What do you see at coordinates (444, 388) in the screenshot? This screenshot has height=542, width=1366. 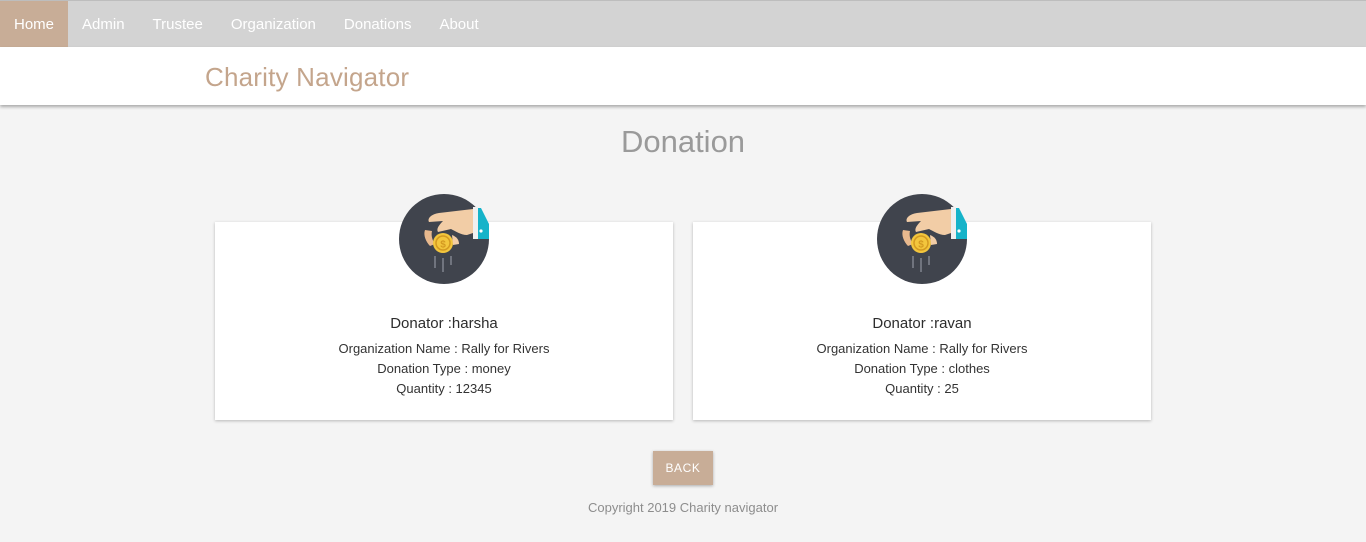 I see `donation-quantity: Quantity : 12345` at bounding box center [444, 388].